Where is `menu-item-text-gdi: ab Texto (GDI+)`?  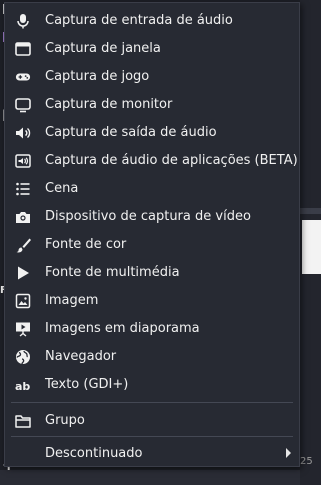
menu-item-text-gdi: ab Texto (GDI+) is located at coordinates (152, 385).